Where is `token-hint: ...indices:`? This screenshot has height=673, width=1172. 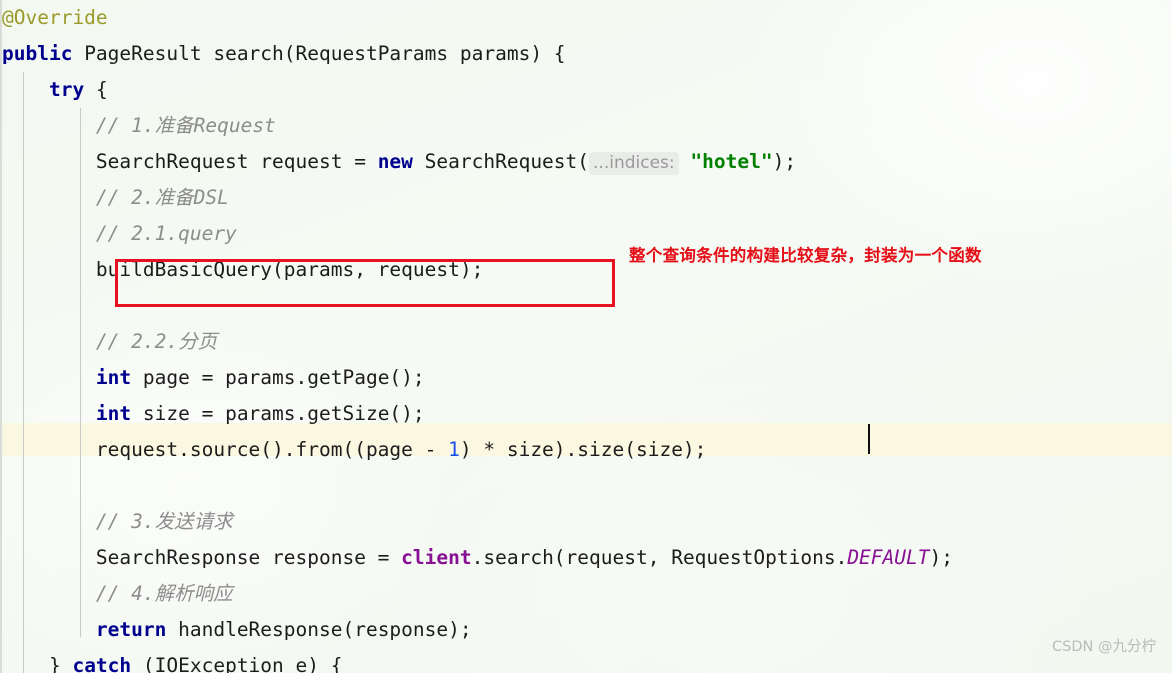
token-hint: ...indices: is located at coordinates (634, 163).